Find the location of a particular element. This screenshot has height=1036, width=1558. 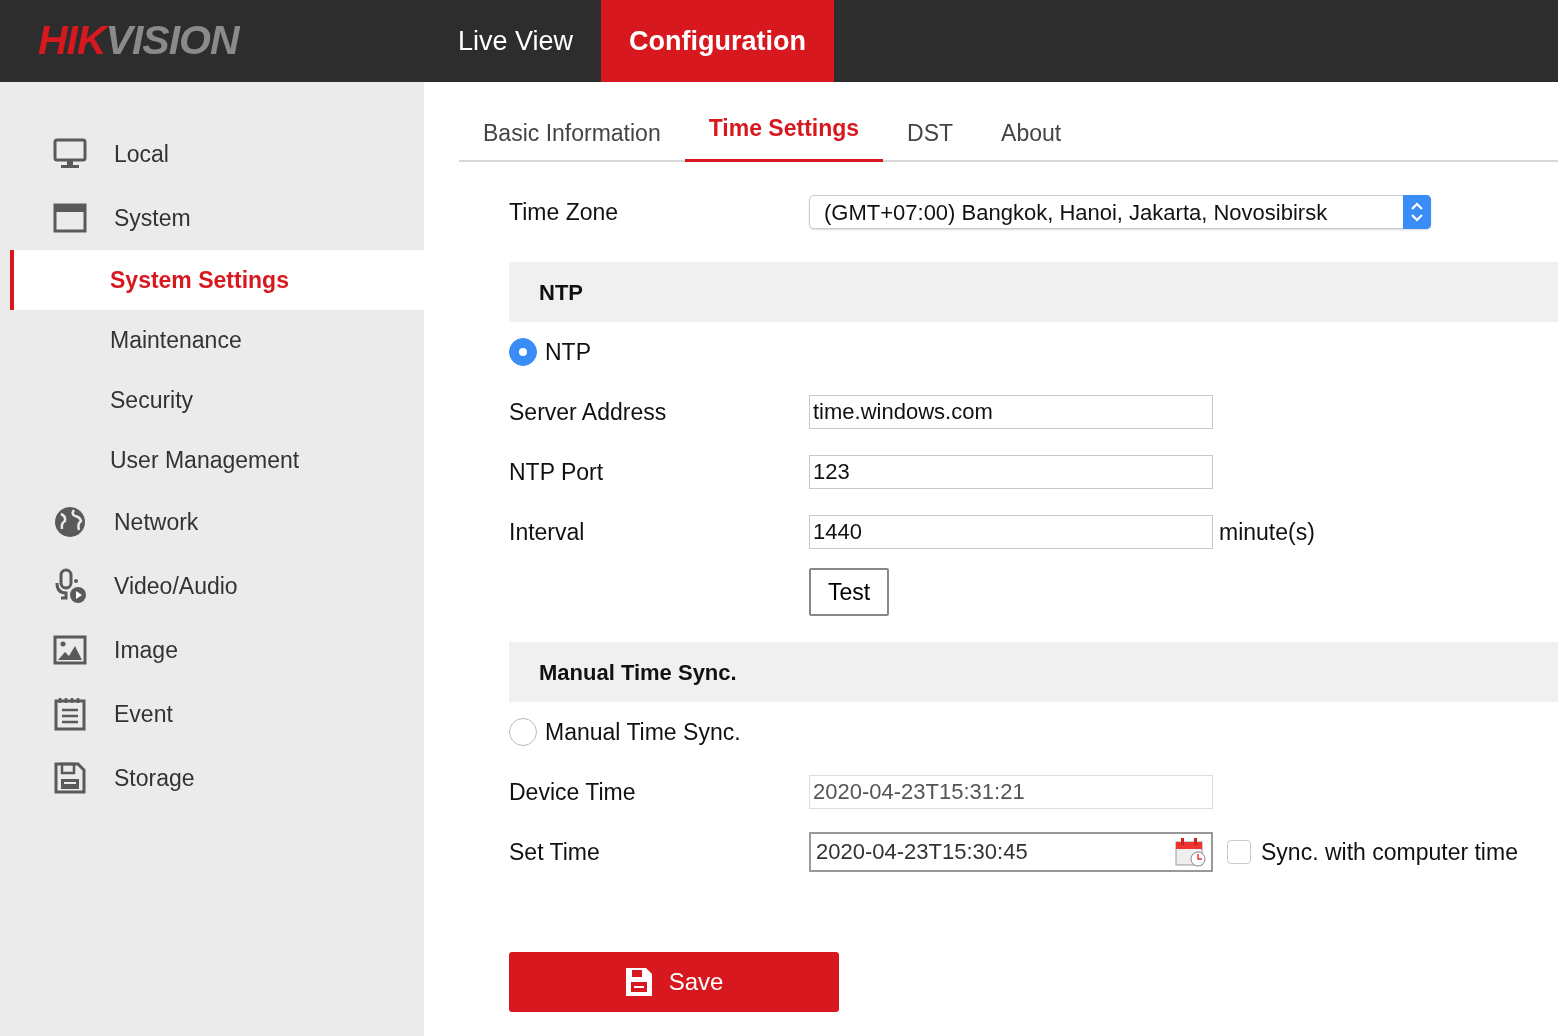

input-field: 123 is located at coordinates (1011, 472).